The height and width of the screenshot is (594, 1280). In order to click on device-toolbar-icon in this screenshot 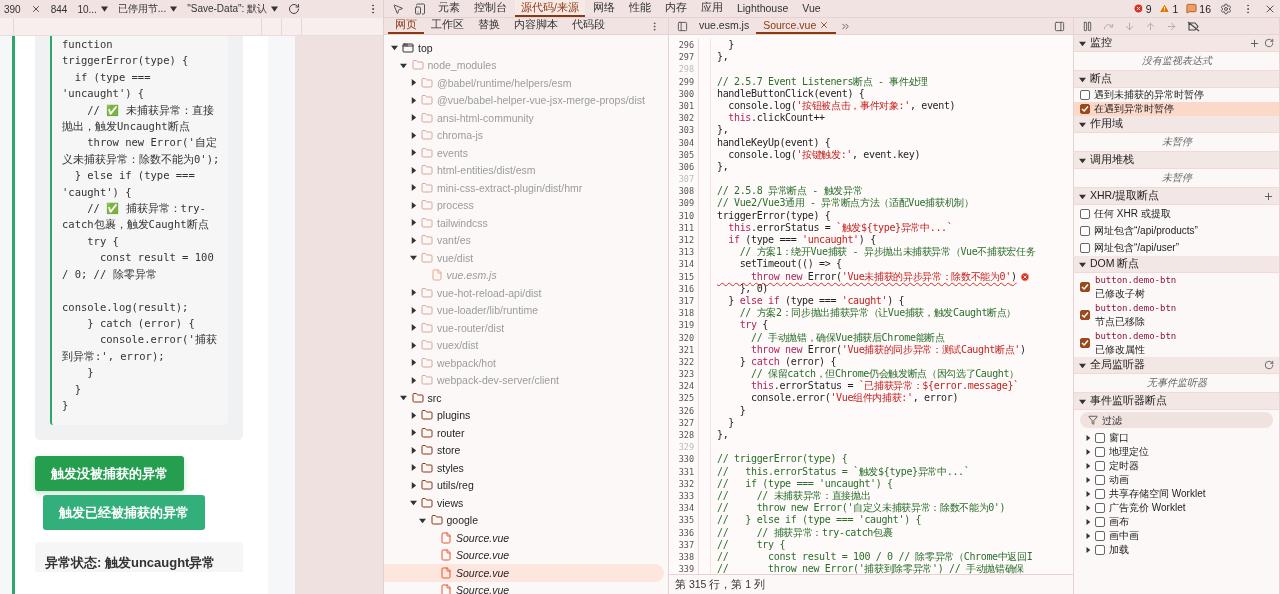, I will do `click(420, 8)`.